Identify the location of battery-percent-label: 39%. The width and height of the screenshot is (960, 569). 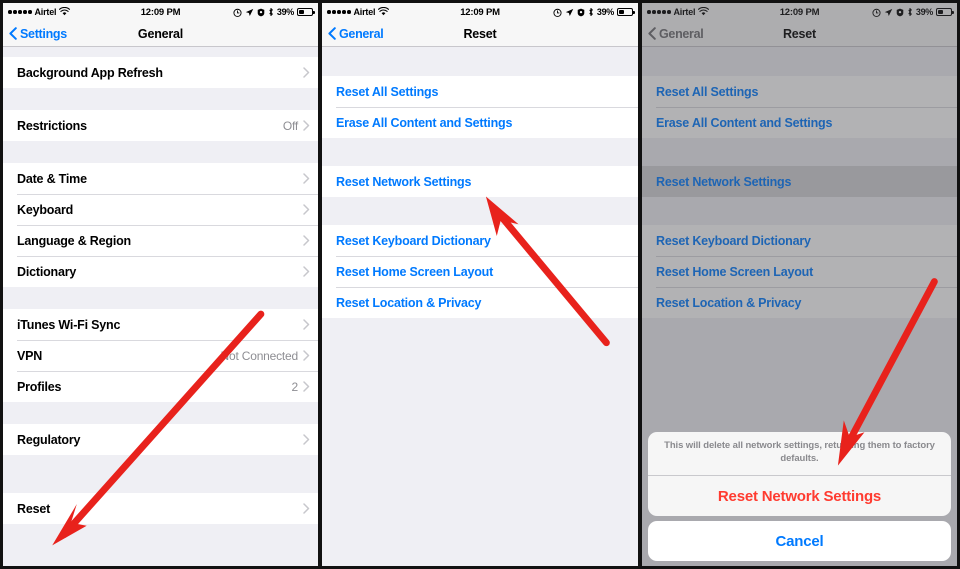
(605, 12).